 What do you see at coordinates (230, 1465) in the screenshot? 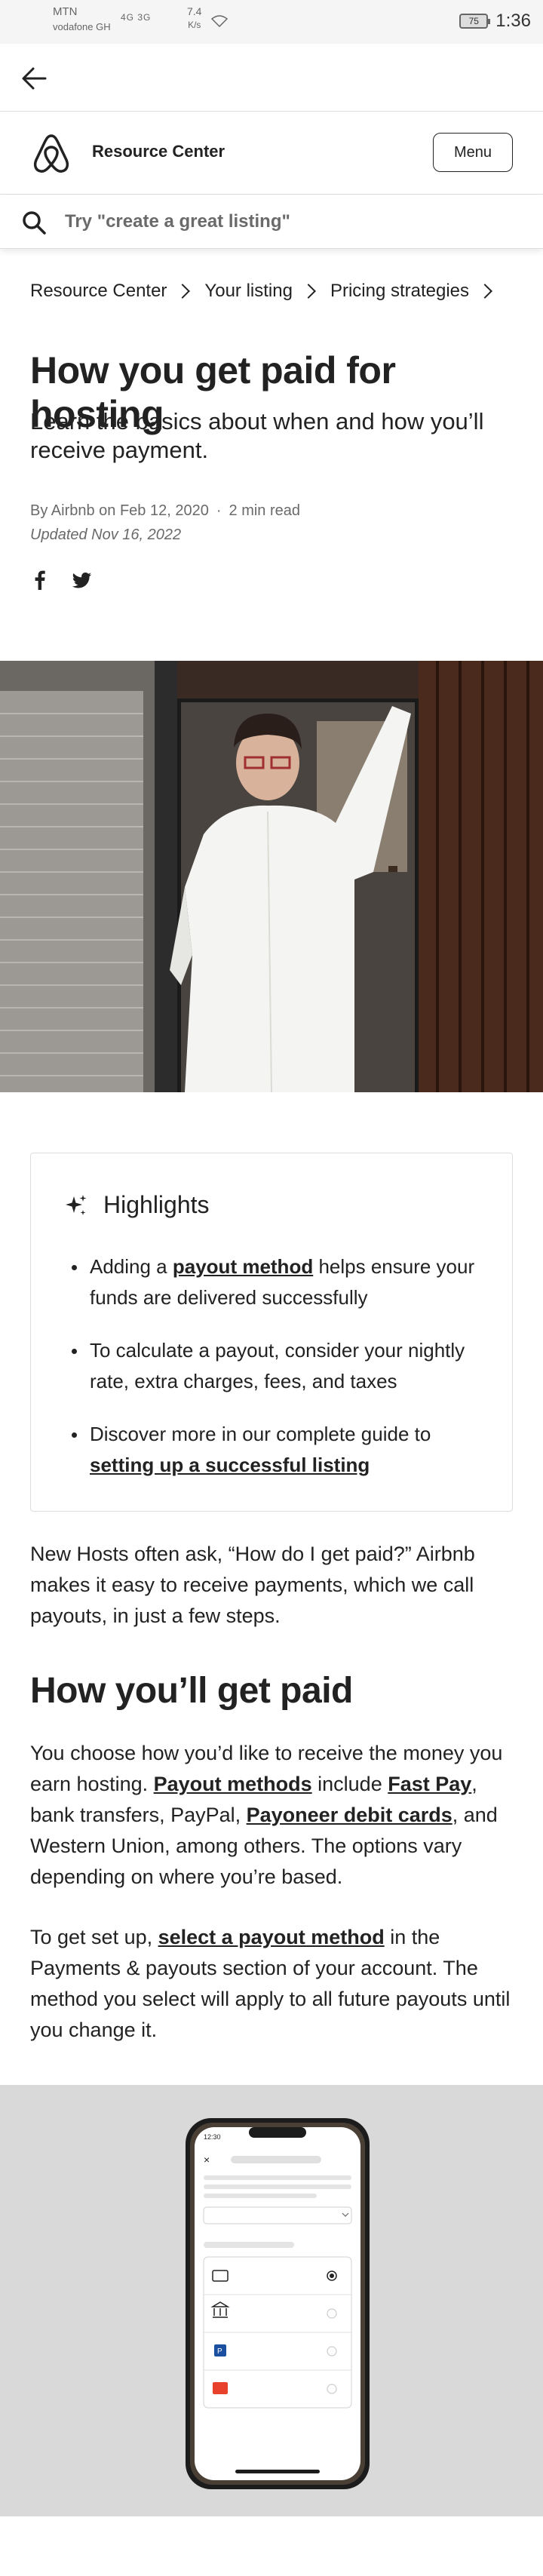
I see `successful-listing-link: setting up a successful listing` at bounding box center [230, 1465].